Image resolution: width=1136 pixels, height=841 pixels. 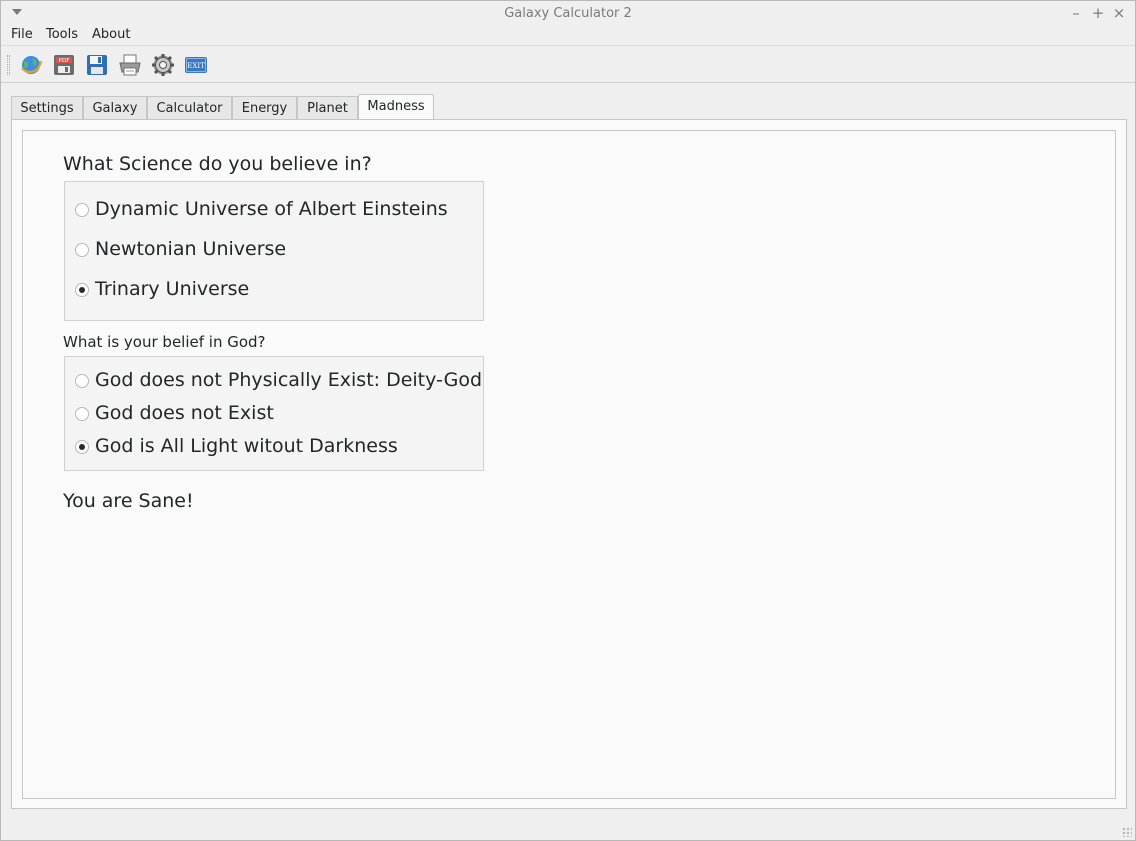 What do you see at coordinates (164, 342) in the screenshot?
I see `god-question: What is your belief in God?` at bounding box center [164, 342].